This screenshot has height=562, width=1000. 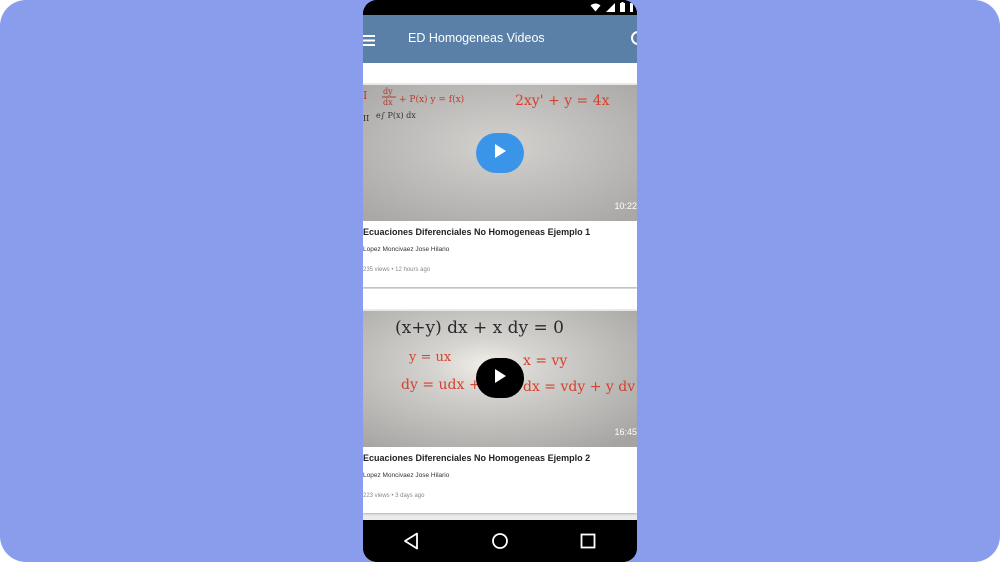 What do you see at coordinates (396, 115) in the screenshot?
I see `board-text: e∫ P(x) dx` at bounding box center [396, 115].